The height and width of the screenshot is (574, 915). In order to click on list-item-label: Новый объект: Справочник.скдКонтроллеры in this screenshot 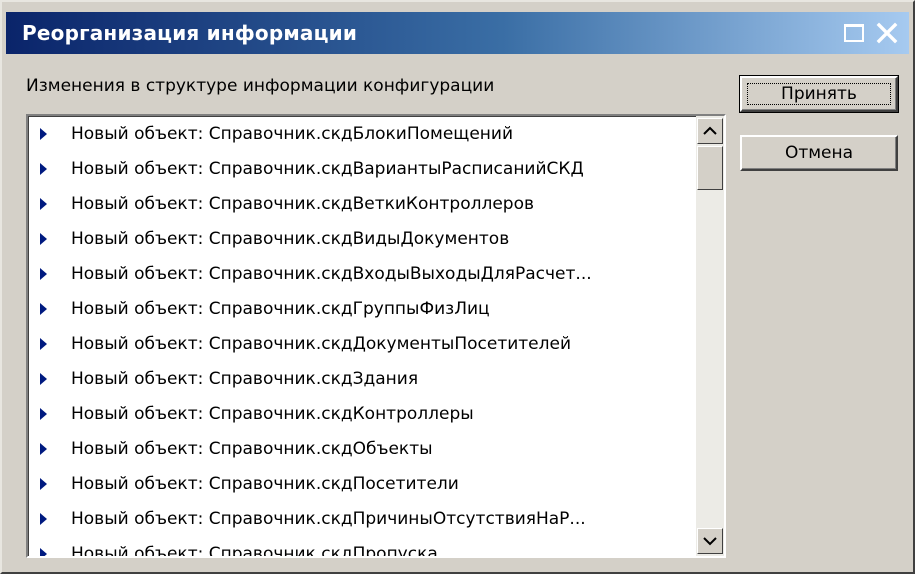, I will do `click(272, 413)`.